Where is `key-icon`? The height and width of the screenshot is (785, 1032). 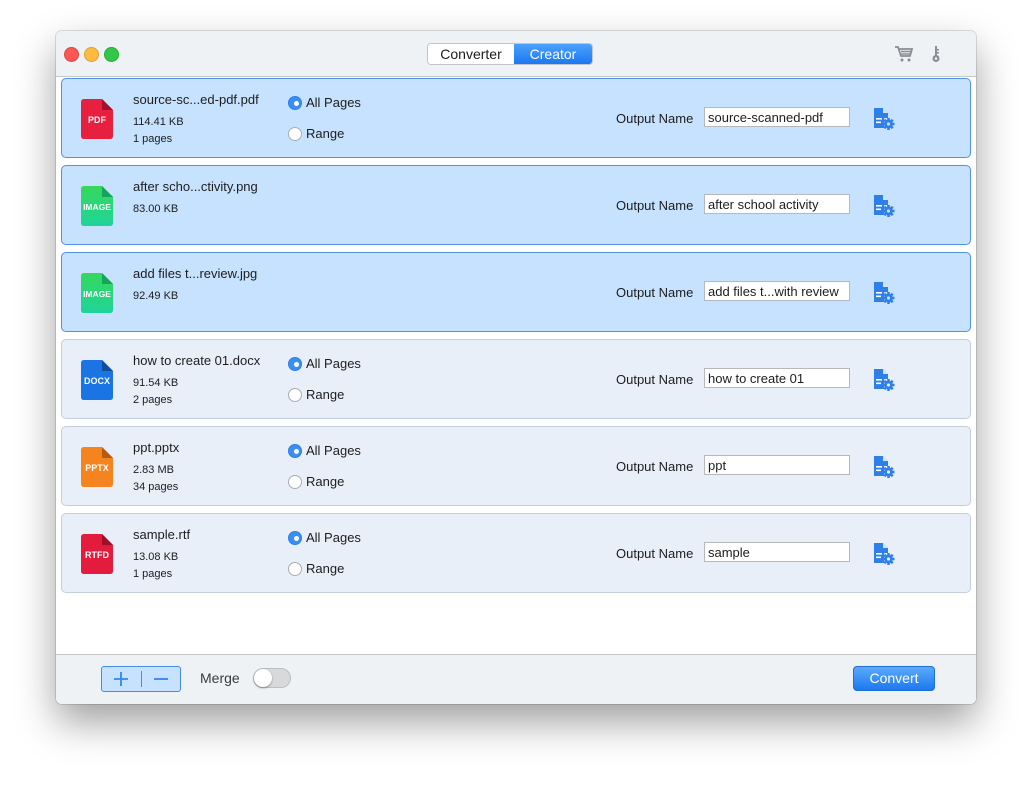 key-icon is located at coordinates (936, 54).